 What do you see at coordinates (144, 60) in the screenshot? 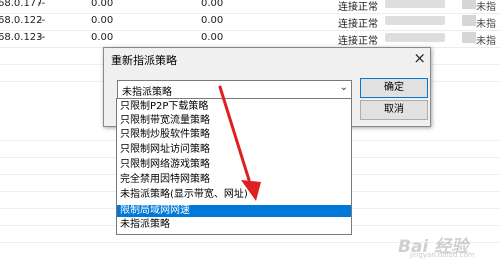
I see `dialog-title: 重新指派策略` at bounding box center [144, 60].